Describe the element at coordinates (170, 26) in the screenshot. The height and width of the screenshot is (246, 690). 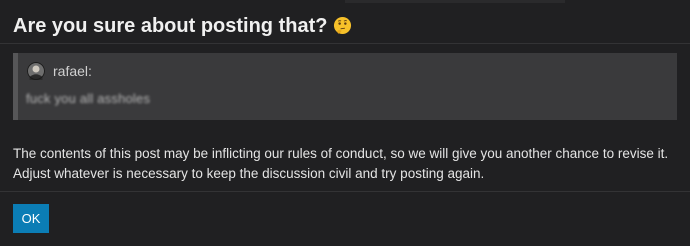
I see `dialog-title-text: Are you sure about posting that?` at that location.